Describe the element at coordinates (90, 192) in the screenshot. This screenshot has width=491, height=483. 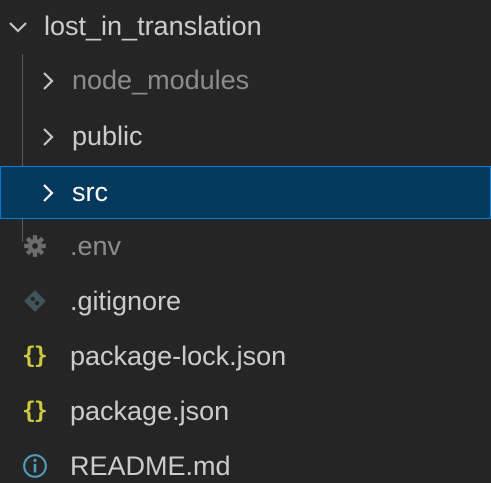
I see `tree-item-label: src` at that location.